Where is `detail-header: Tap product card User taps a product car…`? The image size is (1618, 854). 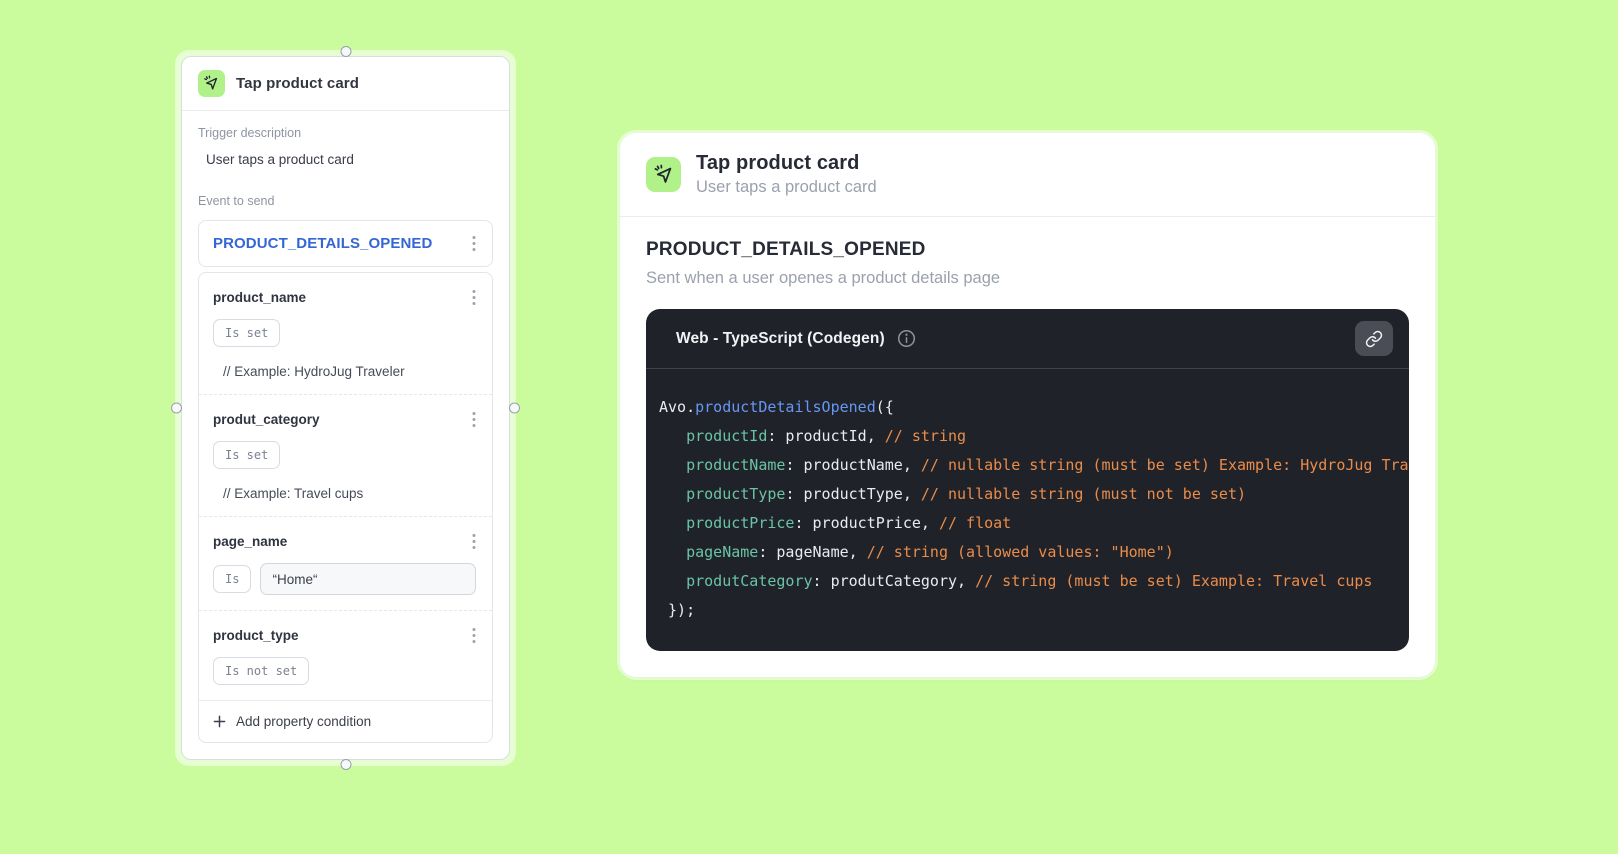
detail-header: Tap product card User taps a product car… is located at coordinates (1027, 175).